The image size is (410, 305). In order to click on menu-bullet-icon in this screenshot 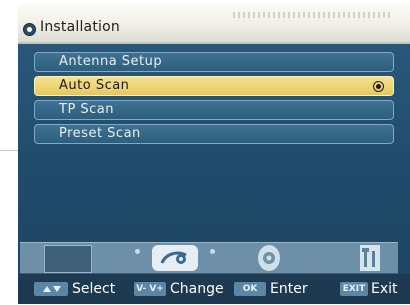, I will do `click(29, 29)`.